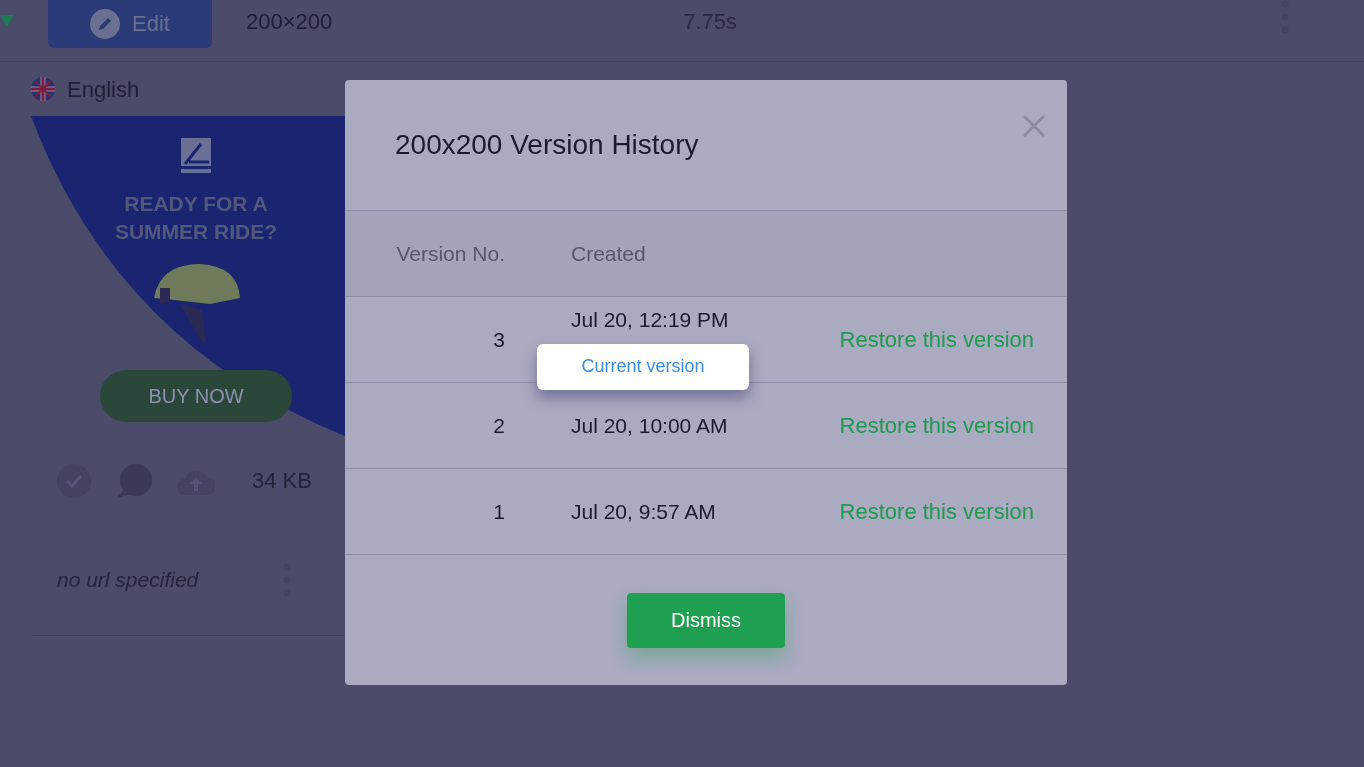 The height and width of the screenshot is (767, 1364). What do you see at coordinates (608, 253) in the screenshot?
I see `column-header: Created` at bounding box center [608, 253].